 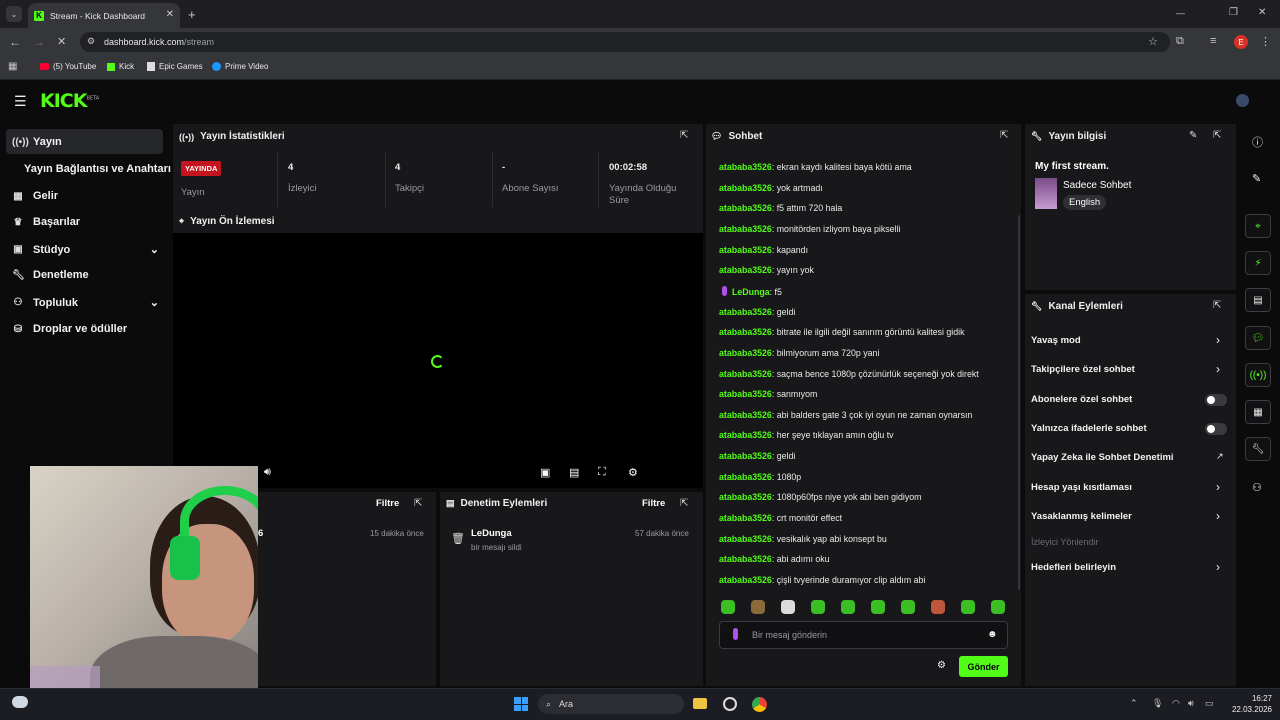 What do you see at coordinates (789, 635) in the screenshot?
I see `chat-input-placeholder: Bir mesaj gönderin` at bounding box center [789, 635].